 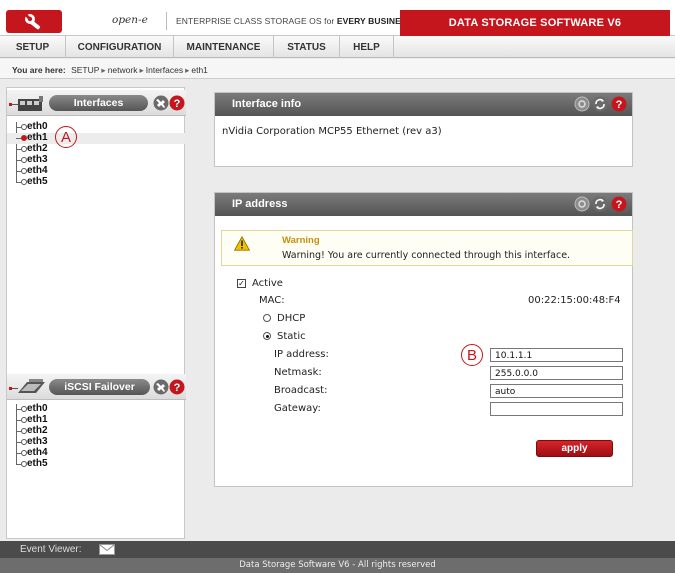 I want to click on menu-maintenance: MAINTENANCE, so click(x=224, y=47).